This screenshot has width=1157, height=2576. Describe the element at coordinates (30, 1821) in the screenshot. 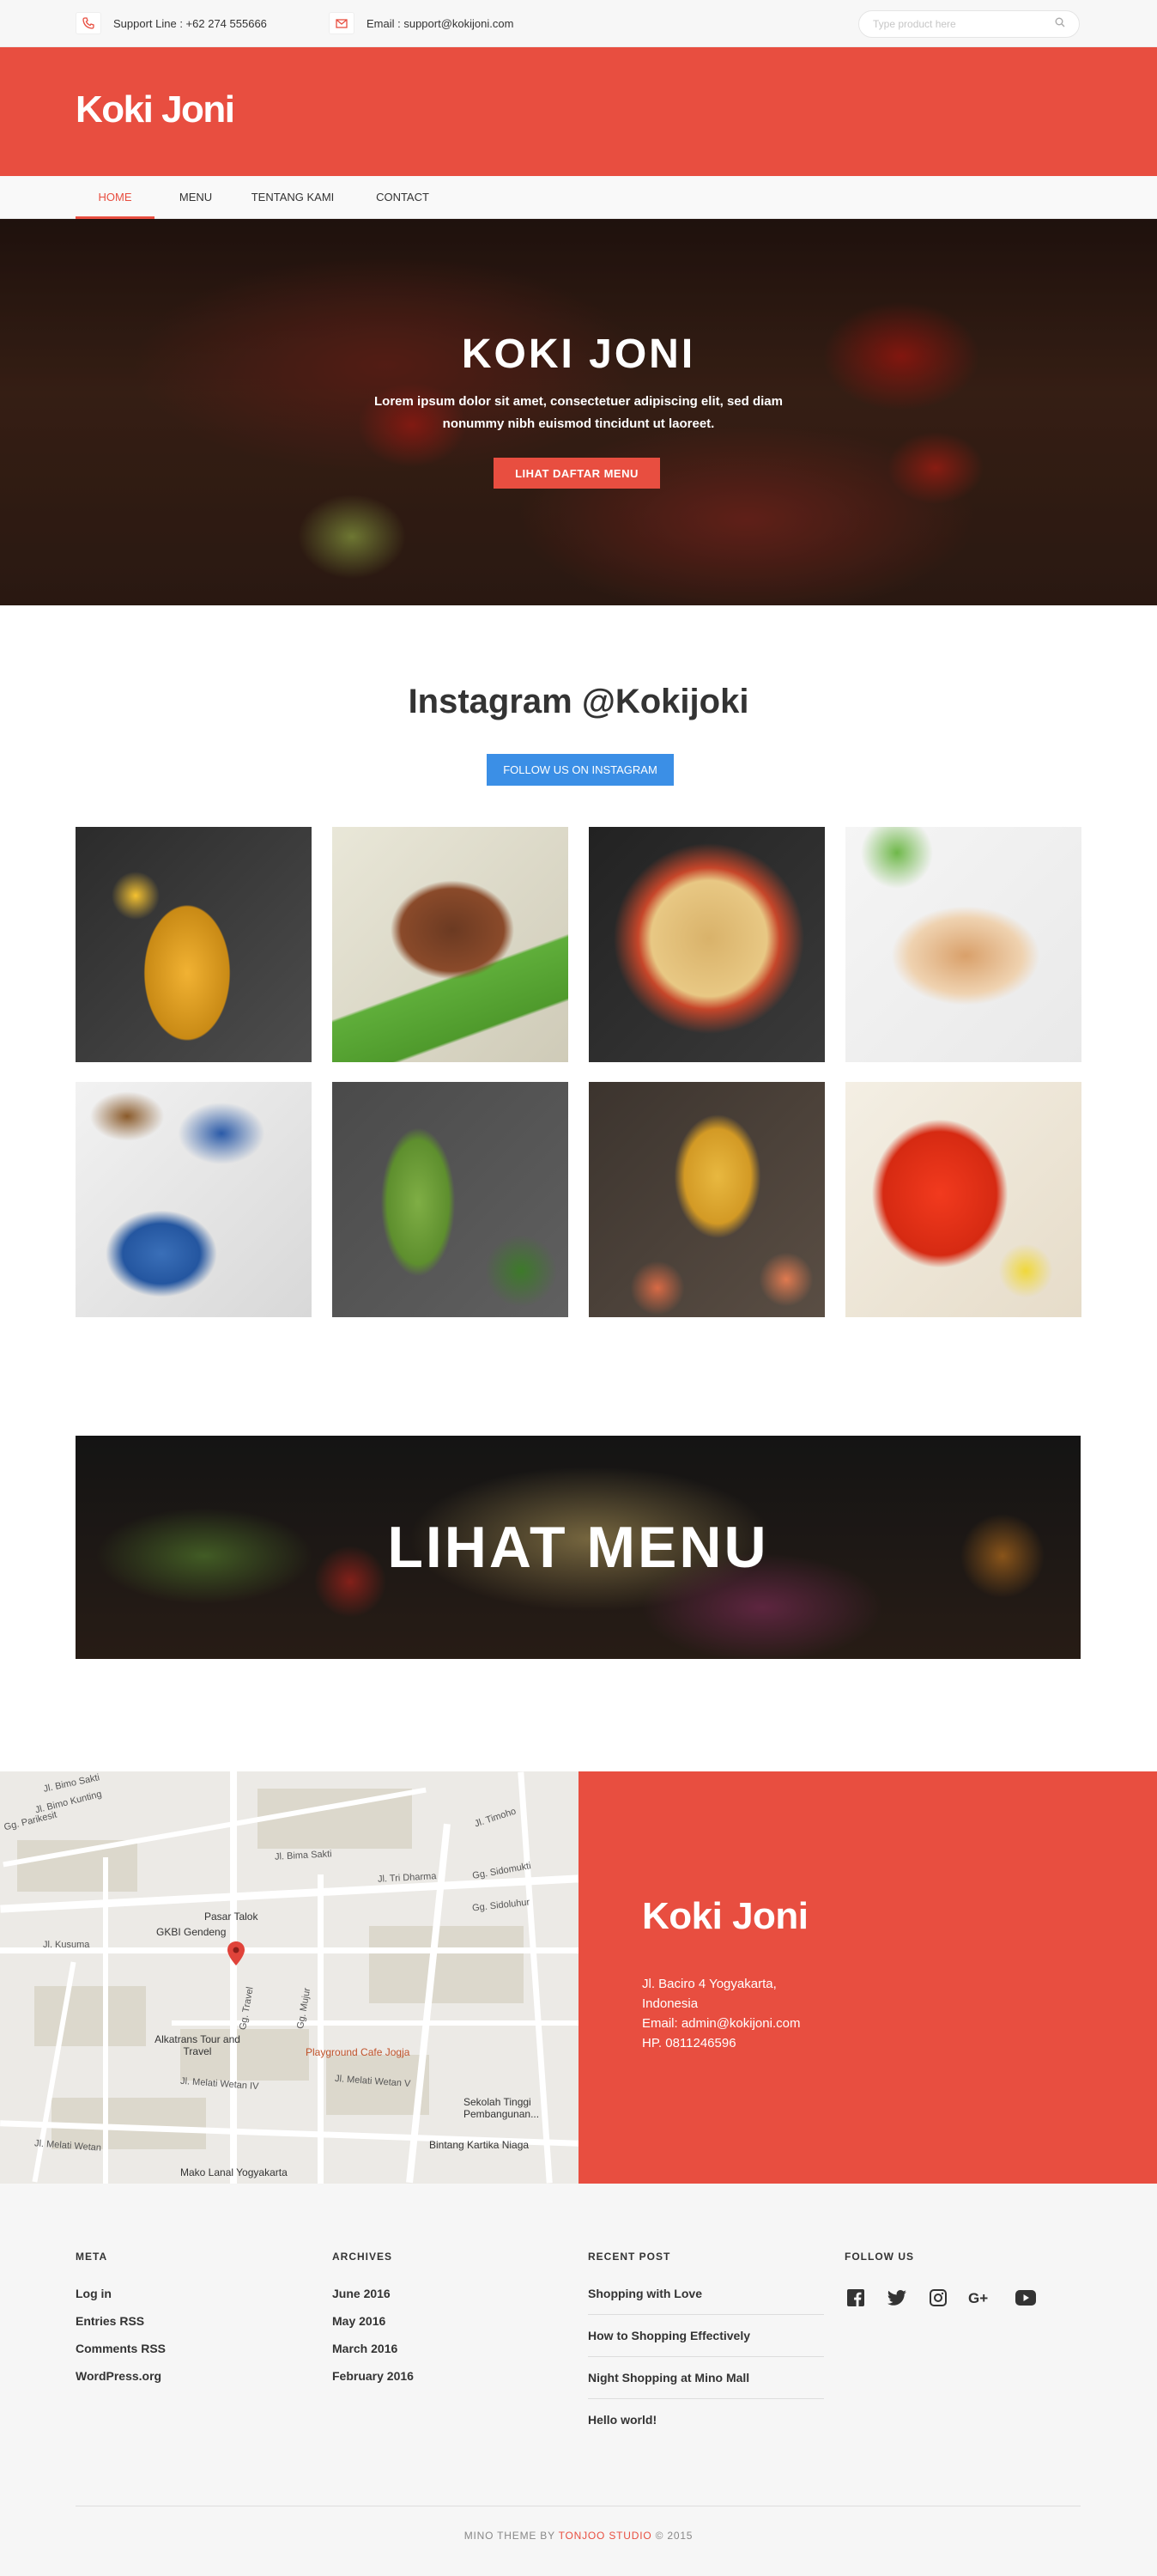

I see `street-label: Gg. Parikesit` at that location.